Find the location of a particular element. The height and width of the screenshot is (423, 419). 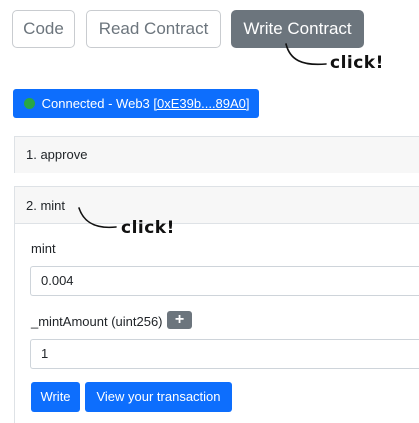

wallet-address-link: [0xE39b....89A0] is located at coordinates (201, 103).